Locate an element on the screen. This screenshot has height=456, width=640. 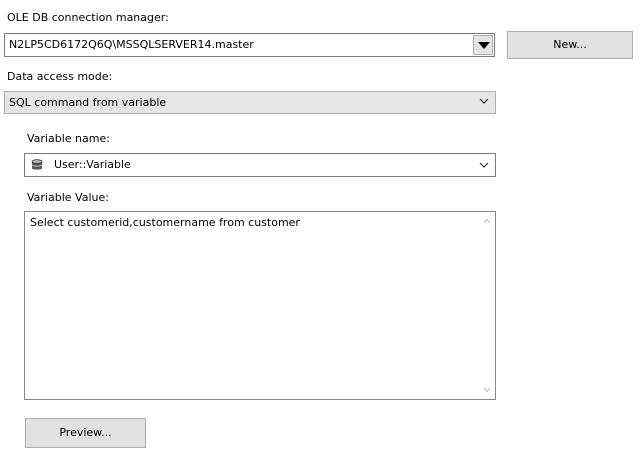
data-access-mode-label: Data access mode: is located at coordinates (60, 76).